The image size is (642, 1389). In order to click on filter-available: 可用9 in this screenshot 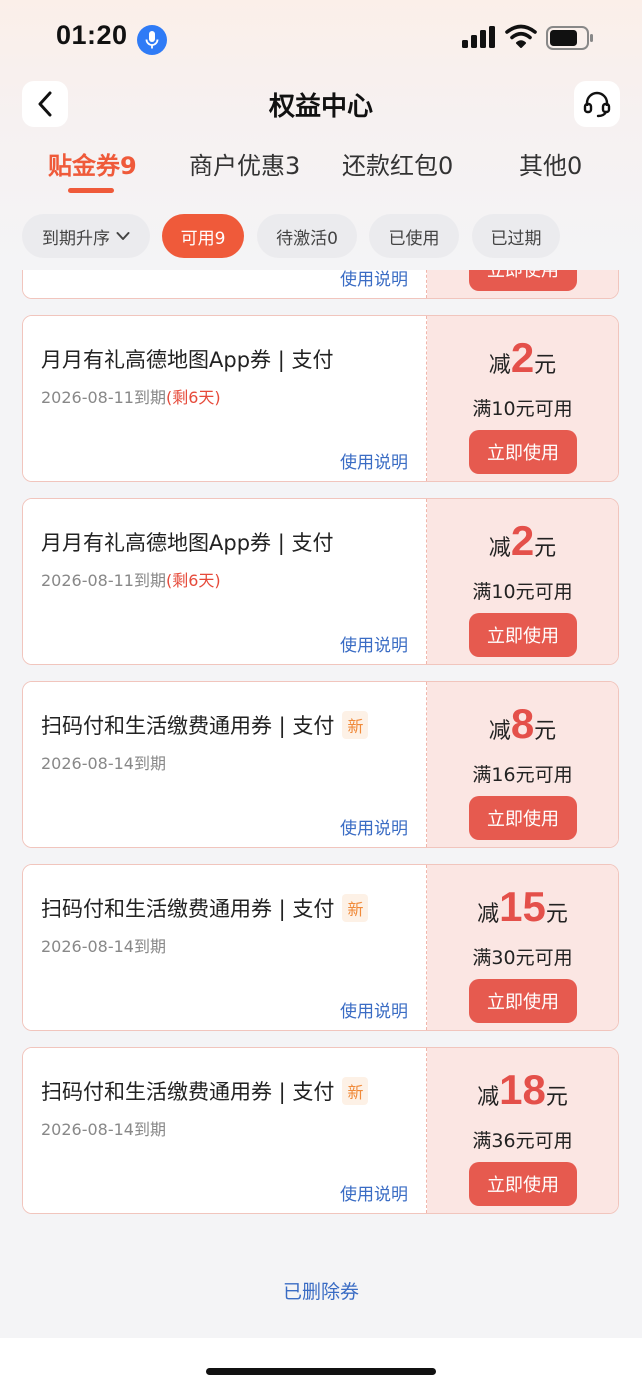, I will do `click(203, 236)`.